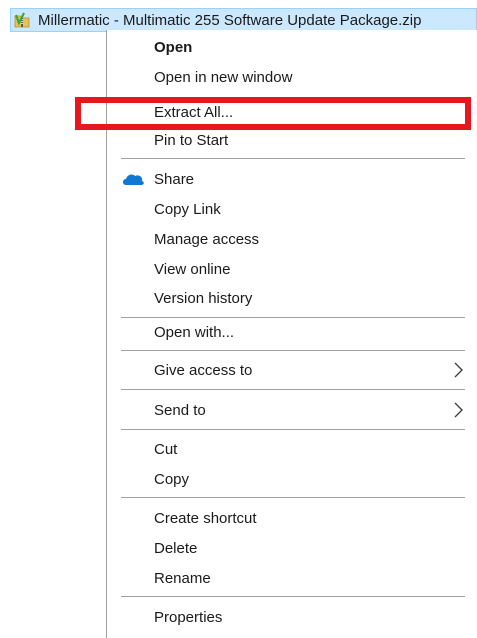 The width and height of the screenshot is (477, 638). I want to click on menu-item-label: Open, so click(173, 47).